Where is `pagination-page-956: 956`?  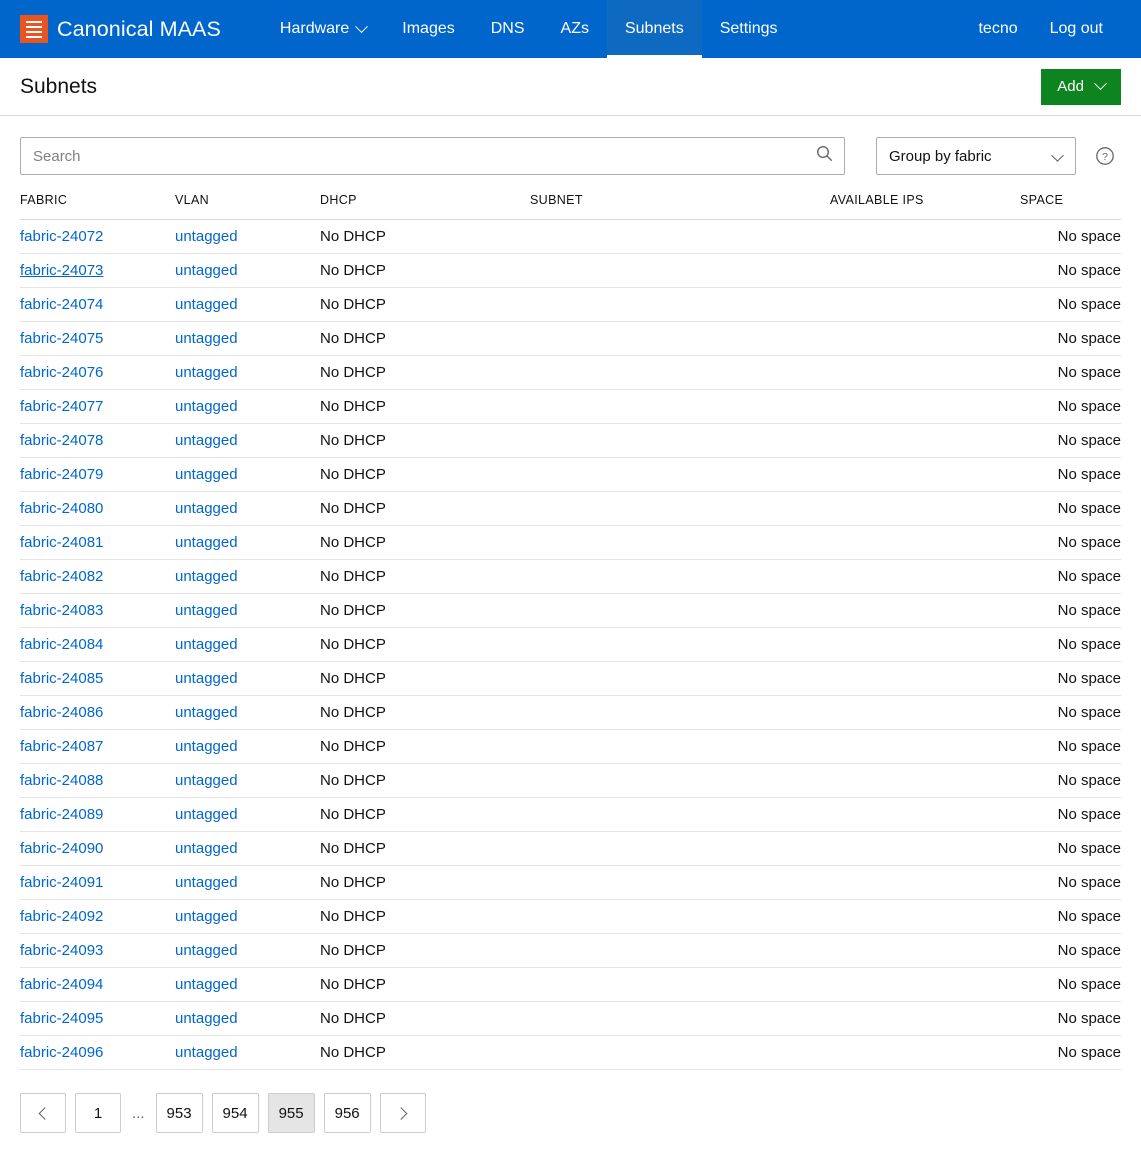
pagination-page-956: 956 is located at coordinates (347, 1113).